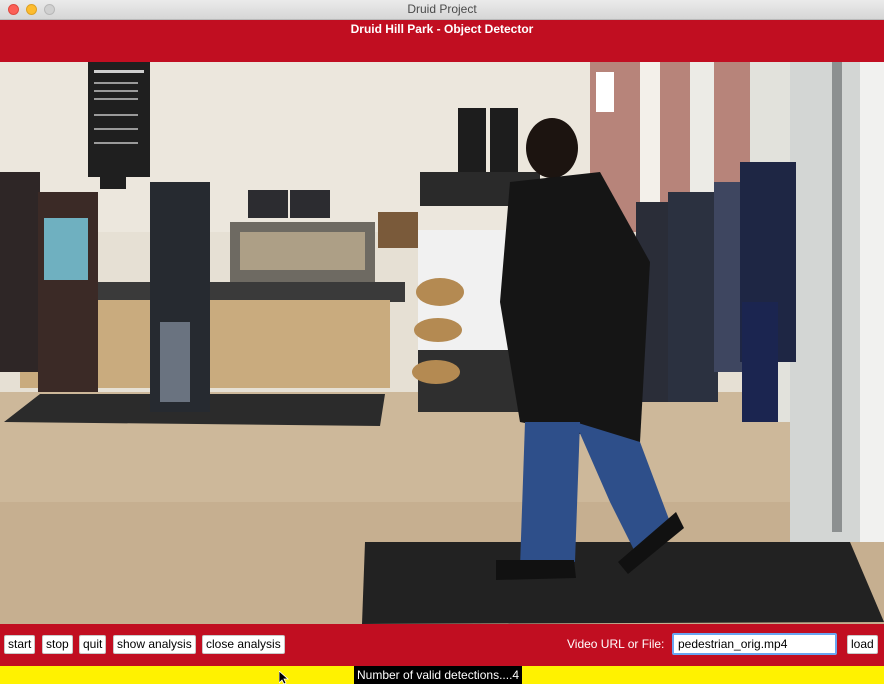  What do you see at coordinates (57, 644) in the screenshot?
I see `stop-button: stop` at bounding box center [57, 644].